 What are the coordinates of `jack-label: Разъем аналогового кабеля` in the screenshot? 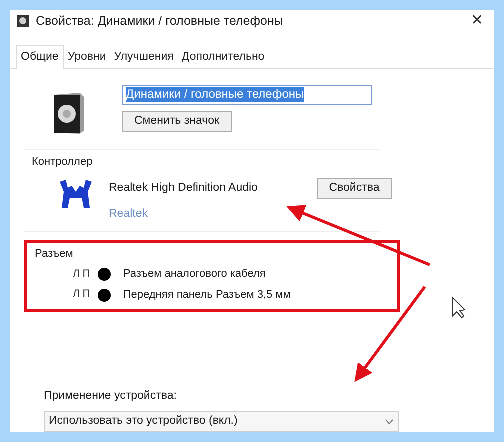 It's located at (194, 274).